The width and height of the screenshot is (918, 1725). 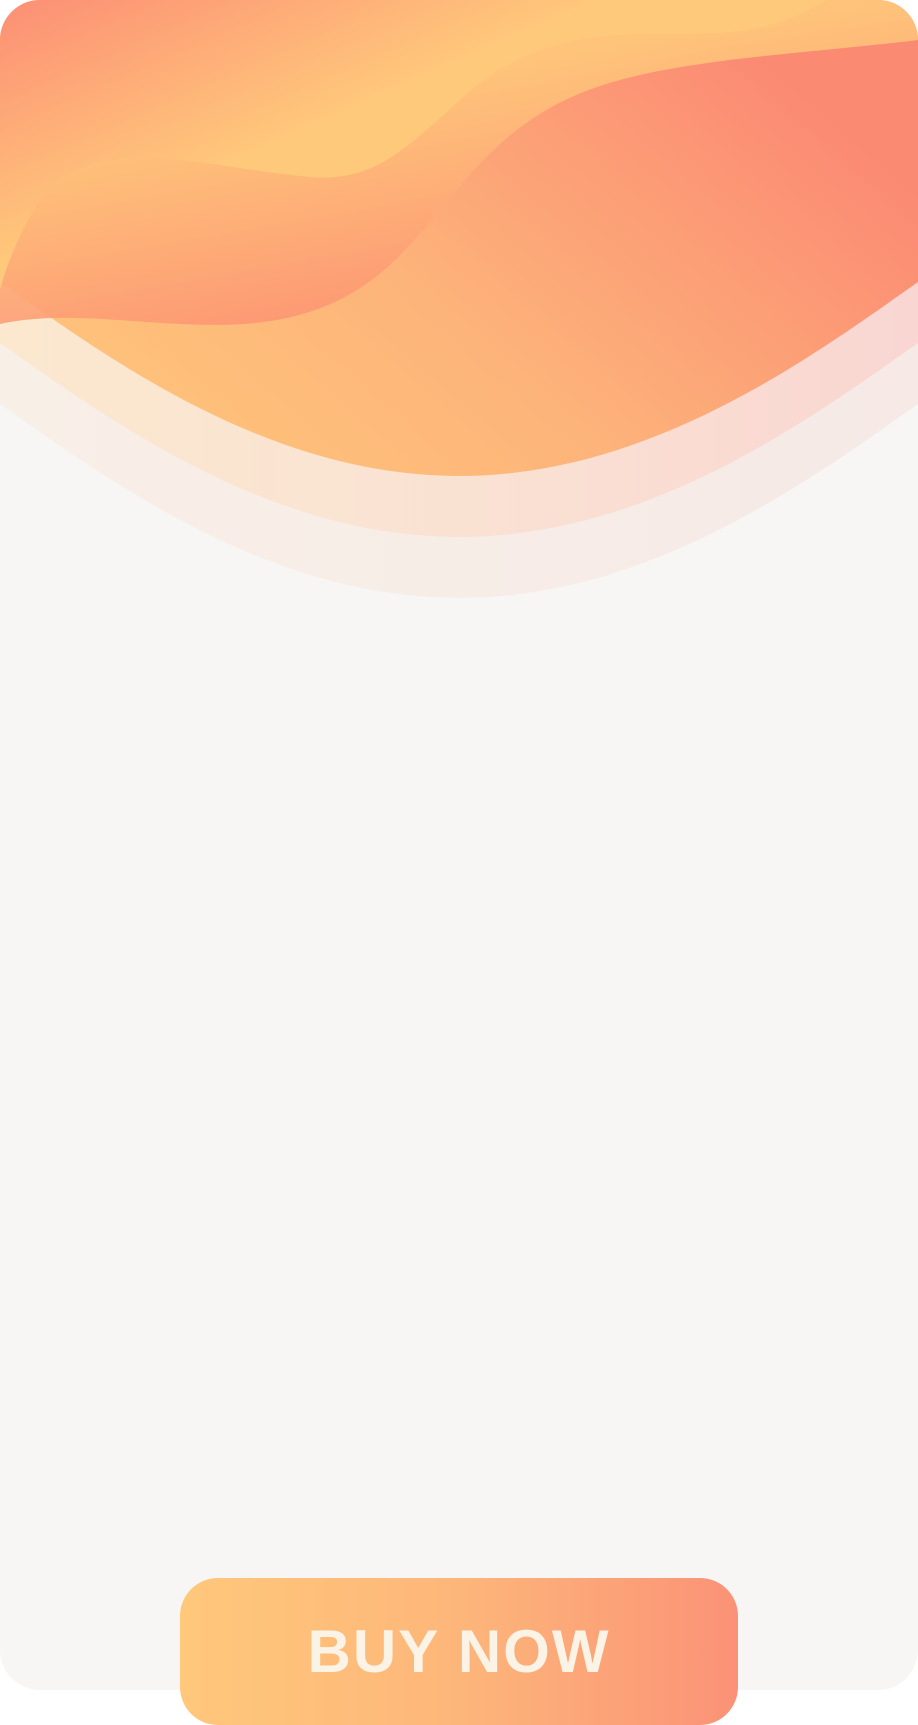 I want to click on buy-now-button: BUY NOW, so click(x=459, y=1651).